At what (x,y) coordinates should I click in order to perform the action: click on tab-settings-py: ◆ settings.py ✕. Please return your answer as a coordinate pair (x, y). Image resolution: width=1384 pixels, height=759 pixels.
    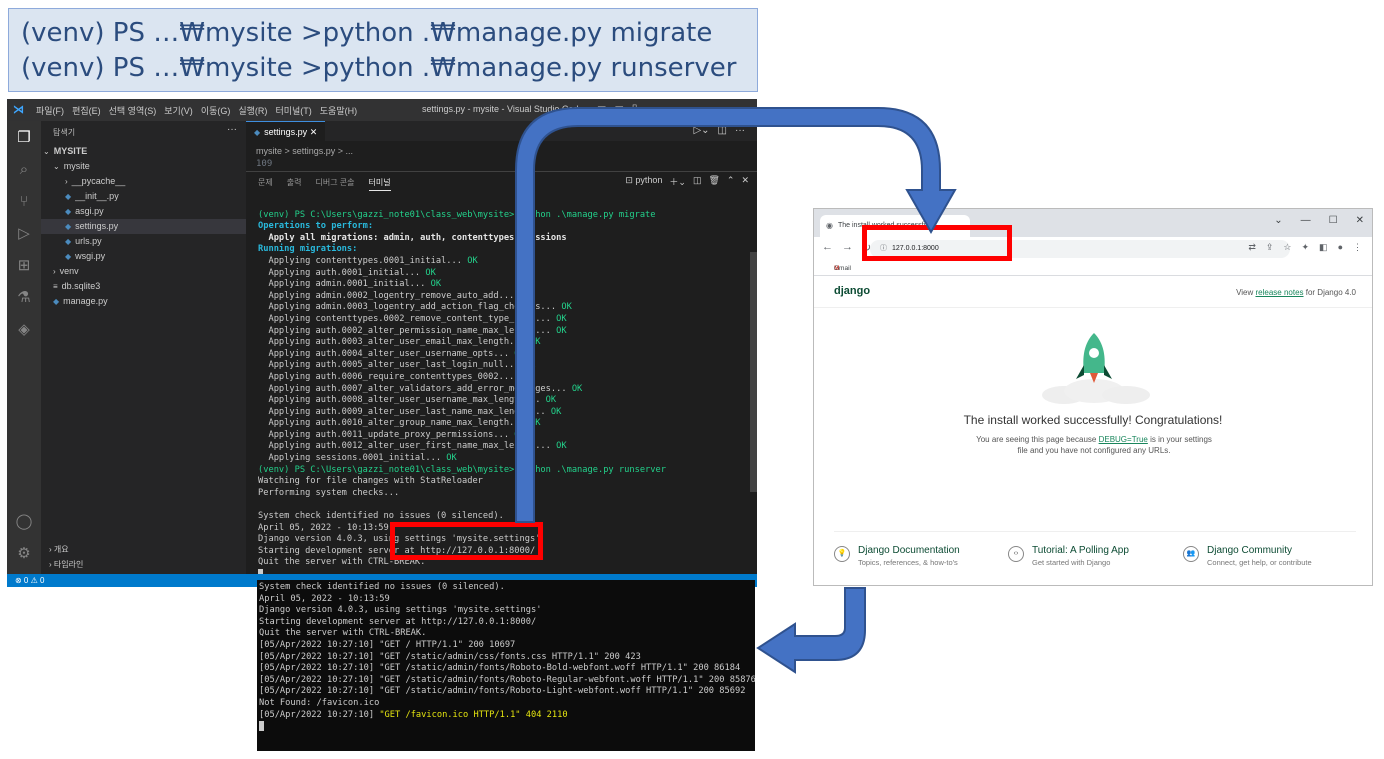
    Looking at the image, I should click on (286, 131).